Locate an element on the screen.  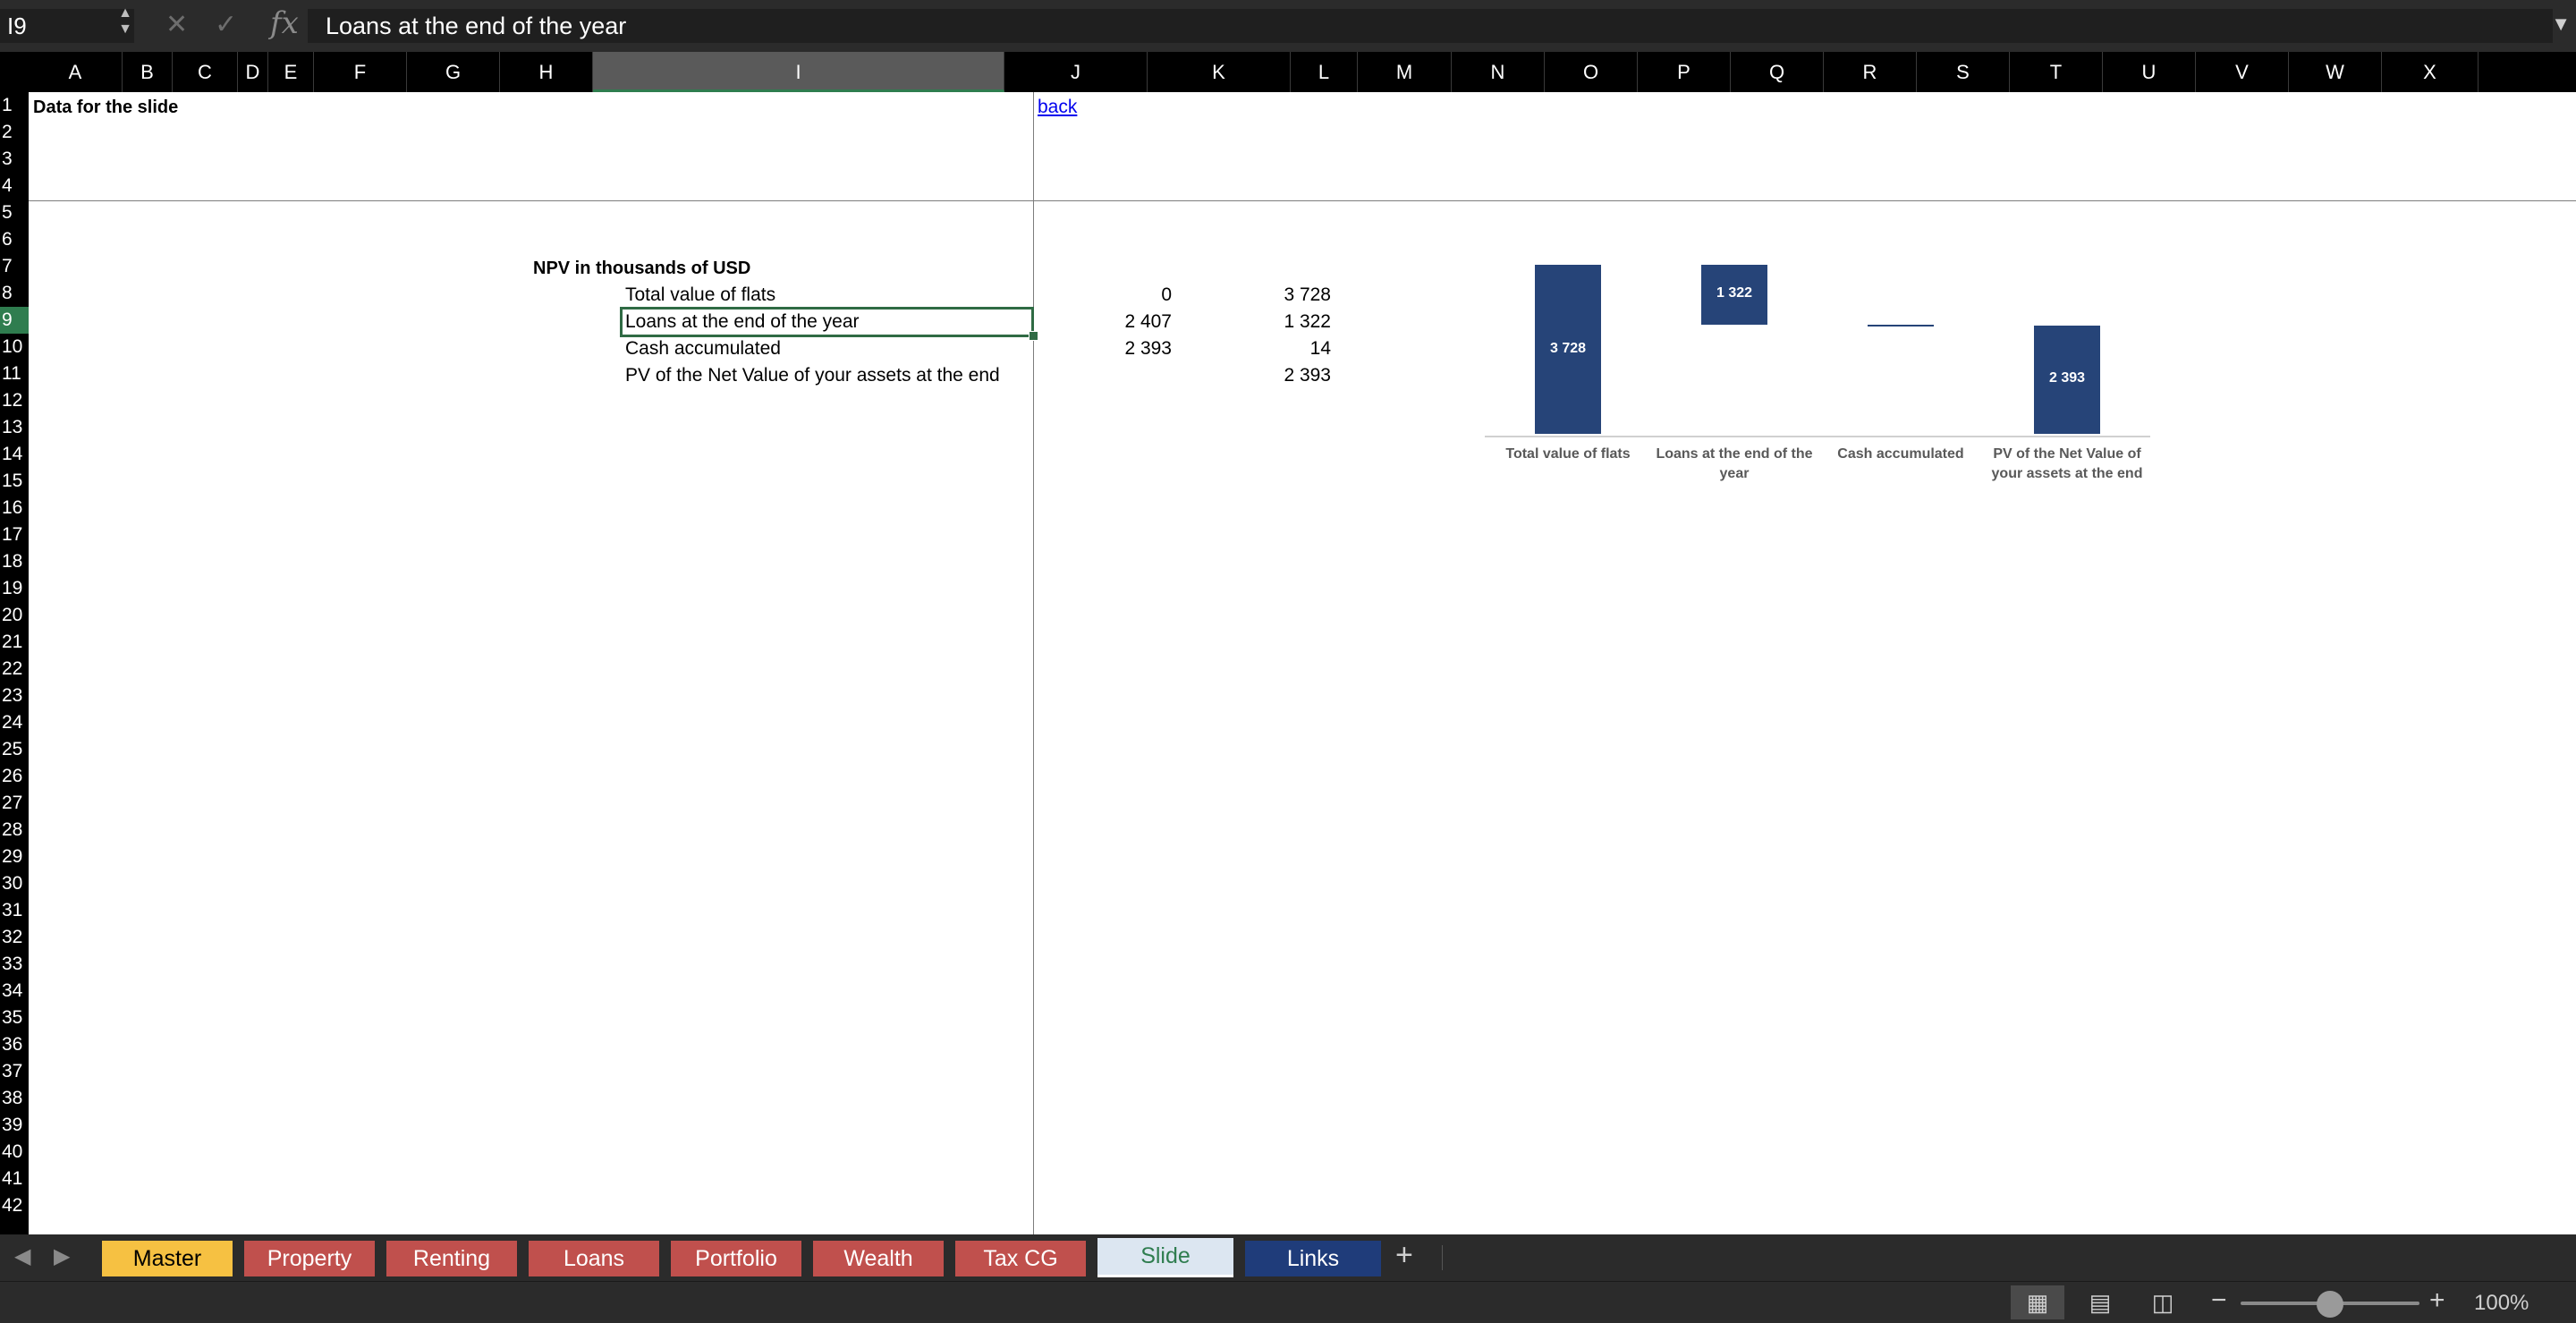
row-header-6: 6 is located at coordinates (14, 239).